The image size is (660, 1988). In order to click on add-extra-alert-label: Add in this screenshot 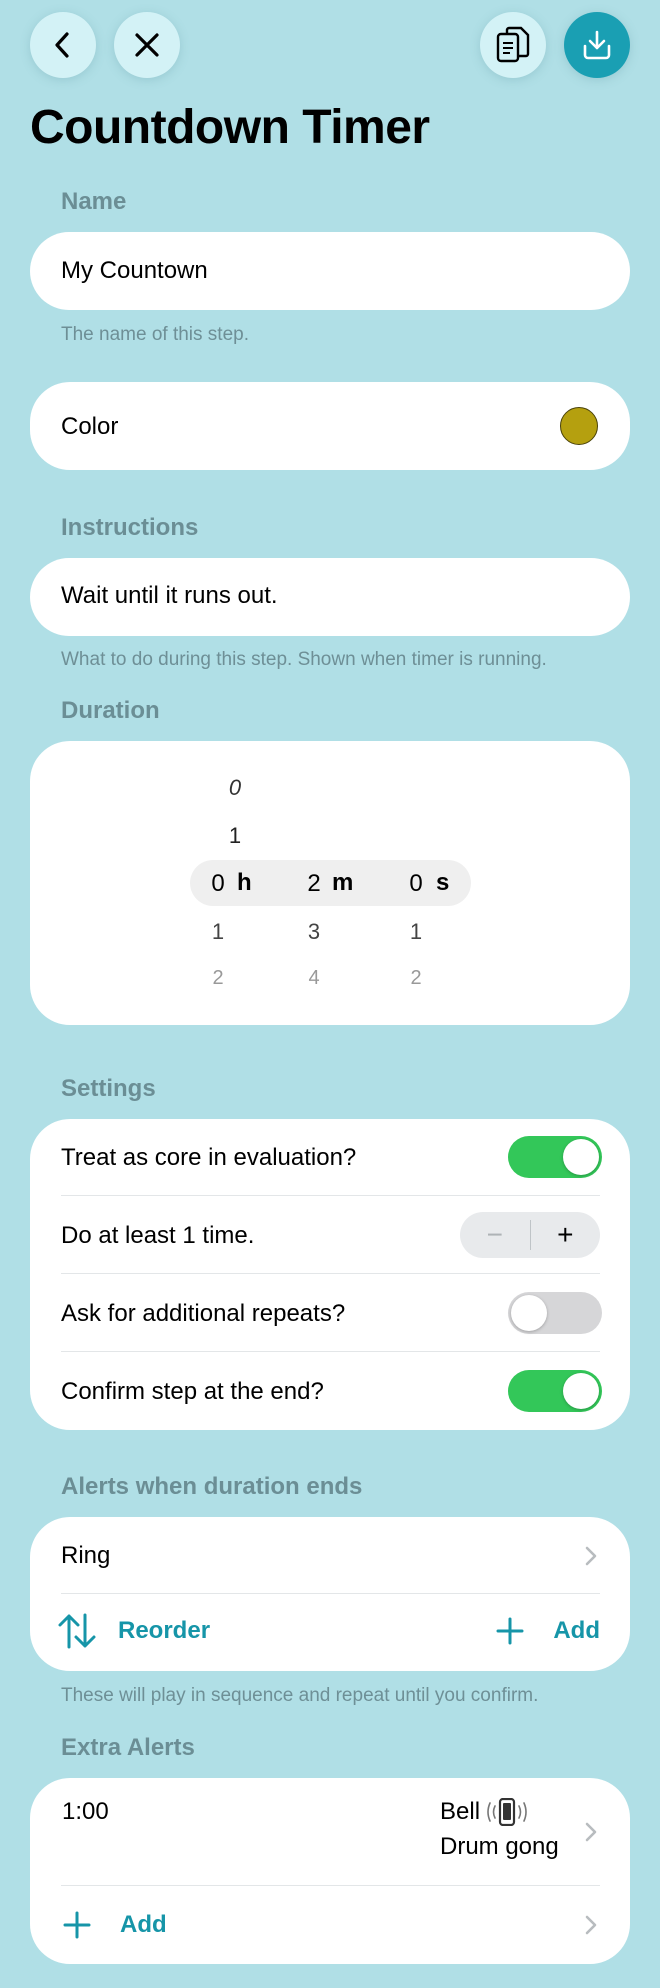, I will do `click(143, 1924)`.